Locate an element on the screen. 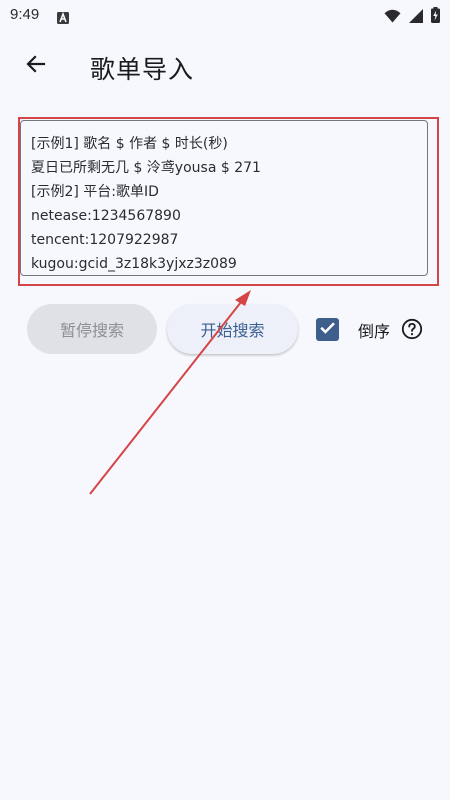  start-search-label: 开始搜索 is located at coordinates (232, 330).